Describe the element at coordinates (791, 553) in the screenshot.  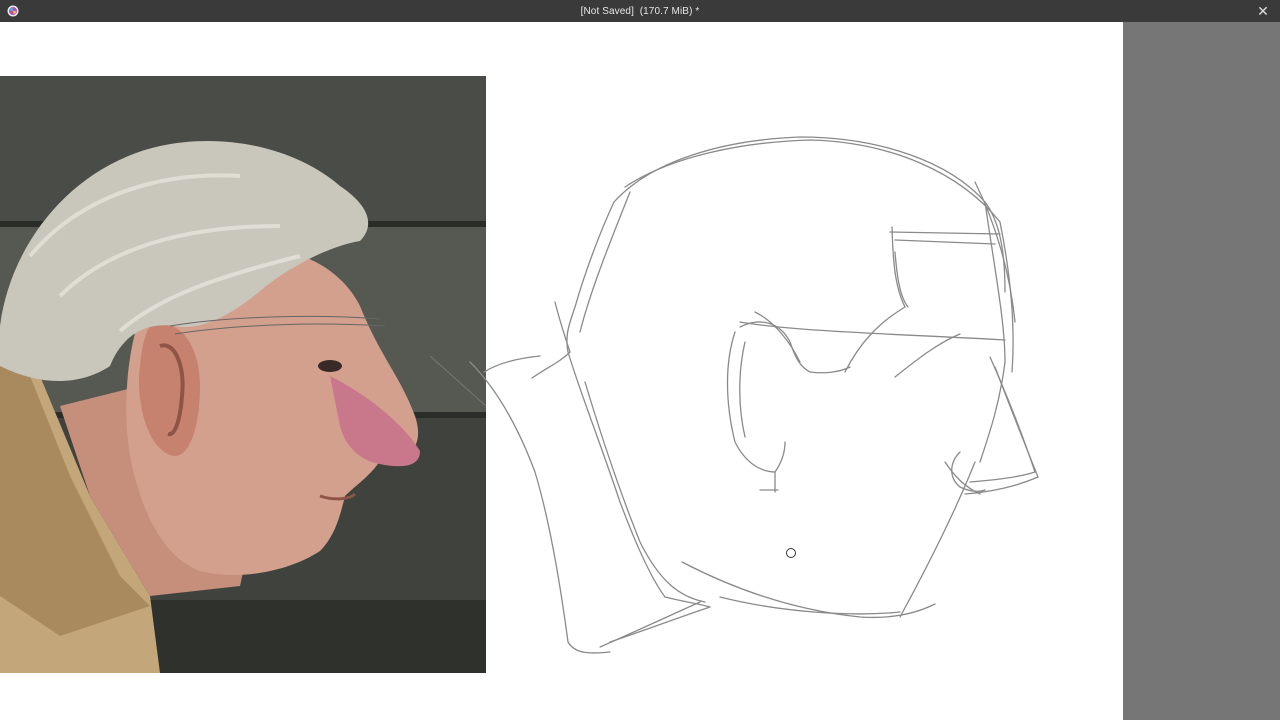
I see `brush-cursor-icon` at that location.